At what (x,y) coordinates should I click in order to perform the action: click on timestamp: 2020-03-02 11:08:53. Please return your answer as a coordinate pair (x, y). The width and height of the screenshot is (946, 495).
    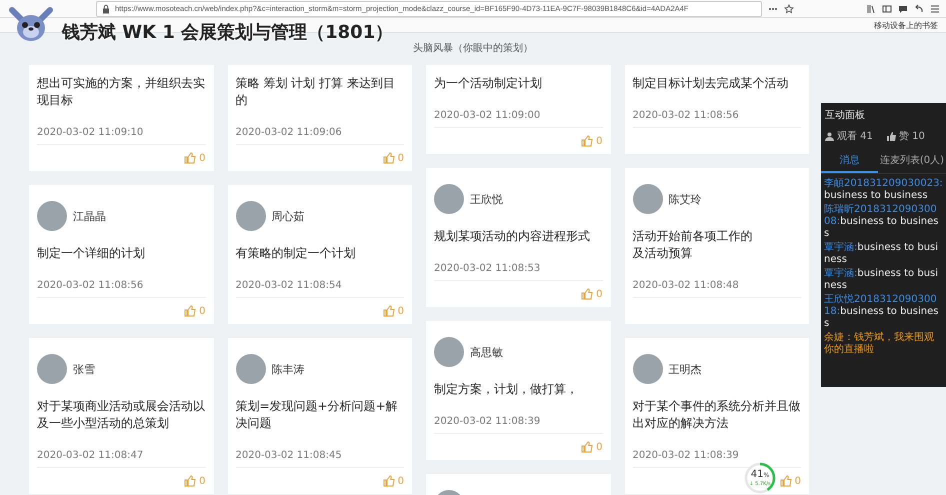
    Looking at the image, I should click on (518, 272).